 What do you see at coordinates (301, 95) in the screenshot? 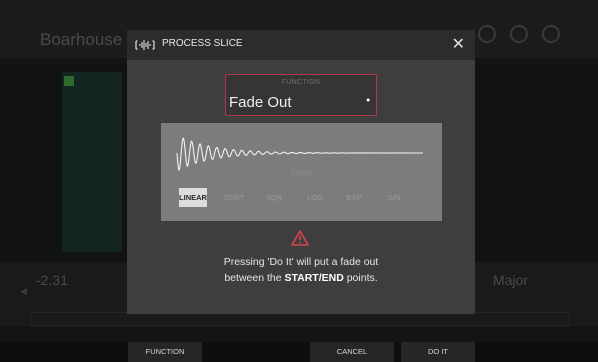
I see `function-selector: FUNCTION Fade Out ●` at bounding box center [301, 95].